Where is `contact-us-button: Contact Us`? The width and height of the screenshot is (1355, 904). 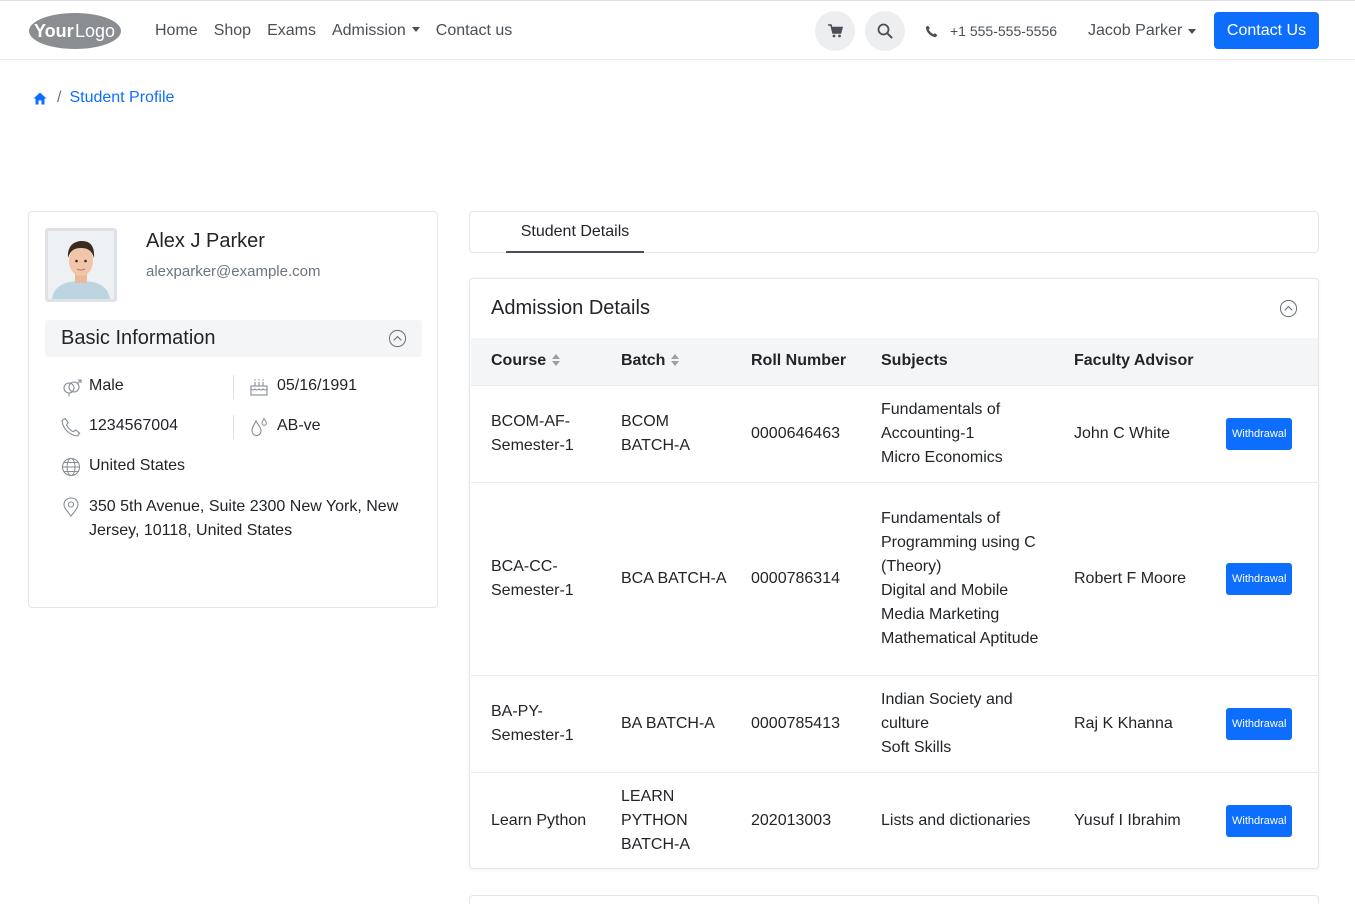 contact-us-button: Contact Us is located at coordinates (1266, 30).